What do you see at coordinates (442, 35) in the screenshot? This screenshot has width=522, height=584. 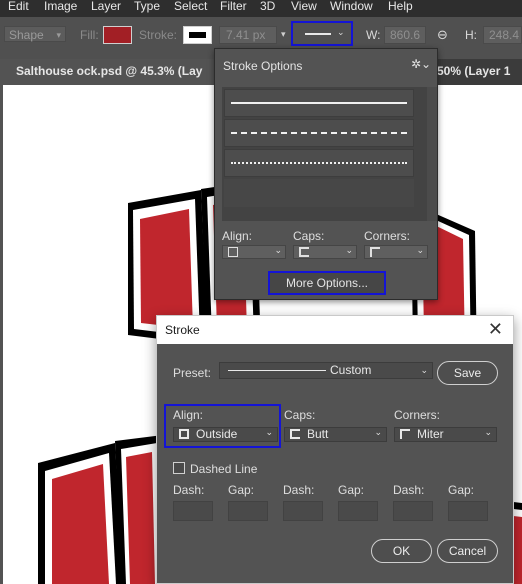 I see `link-icon: ⊖` at bounding box center [442, 35].